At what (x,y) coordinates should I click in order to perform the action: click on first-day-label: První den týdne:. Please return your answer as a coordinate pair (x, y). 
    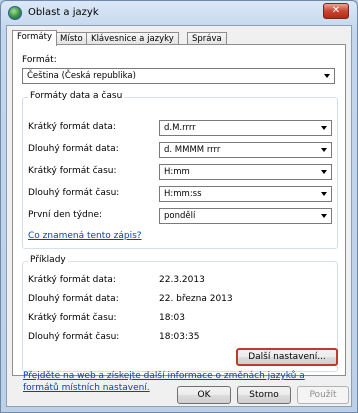
    Looking at the image, I should click on (65, 215).